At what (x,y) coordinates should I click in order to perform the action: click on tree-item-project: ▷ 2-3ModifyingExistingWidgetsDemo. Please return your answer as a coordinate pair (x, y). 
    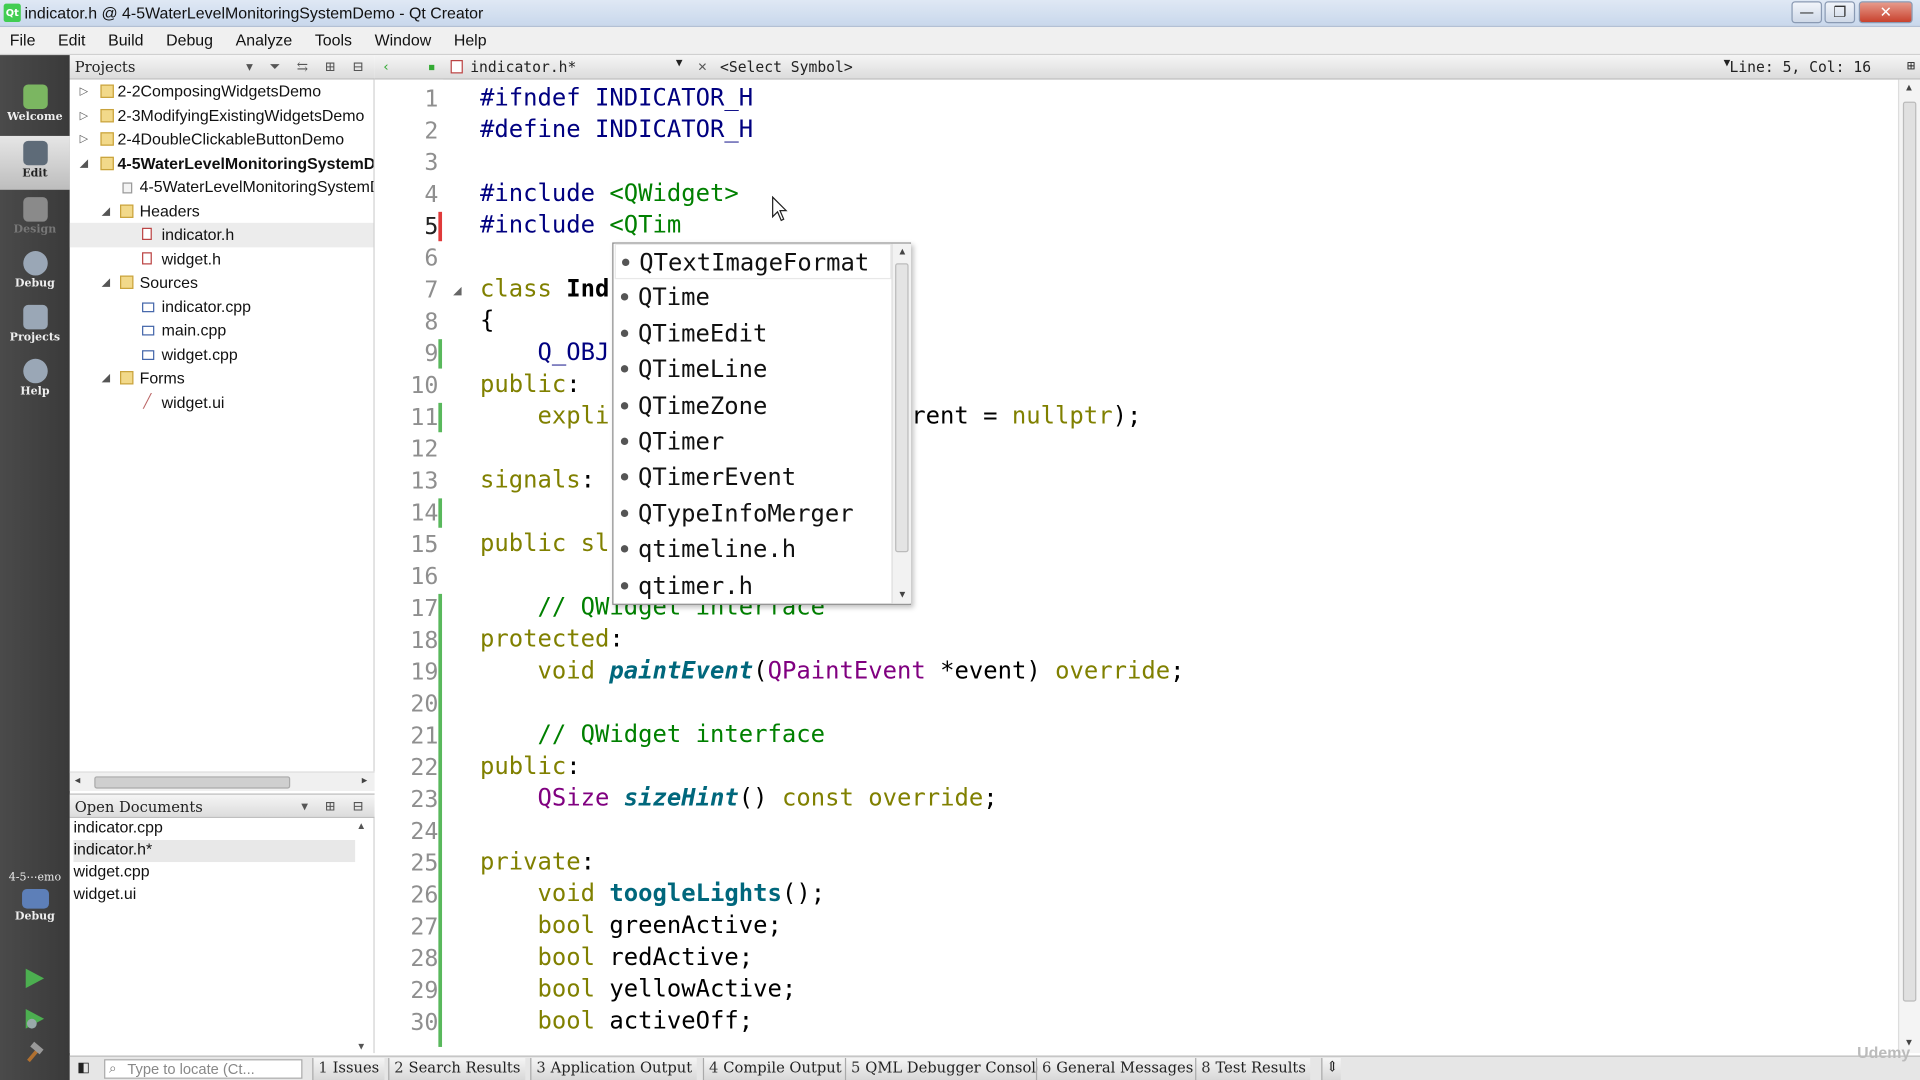
    Looking at the image, I should click on (222, 115).